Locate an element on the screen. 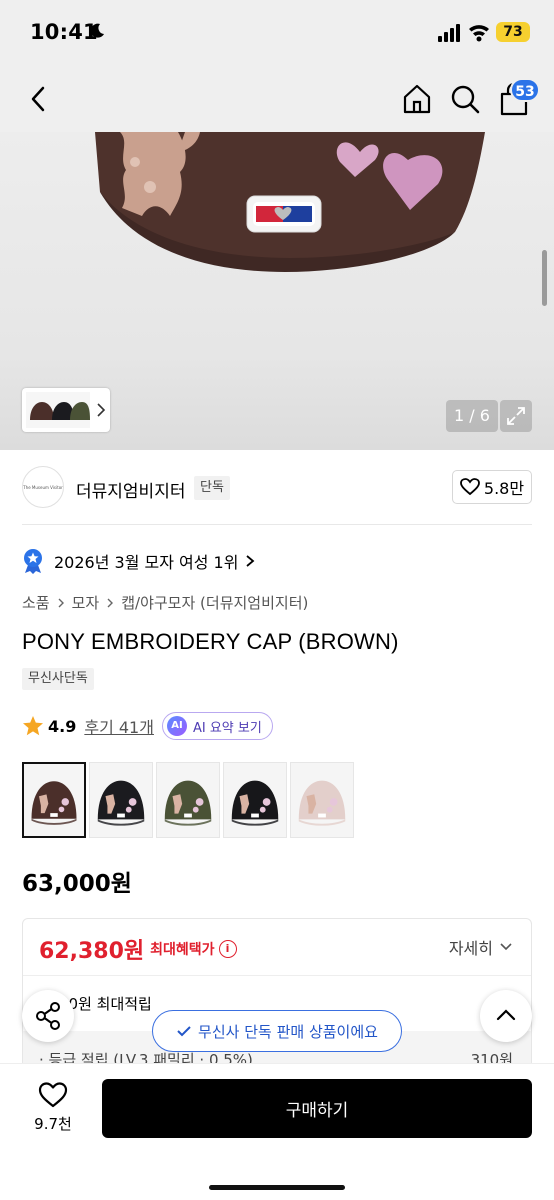  chevron-up-icon is located at coordinates (506, 1015).